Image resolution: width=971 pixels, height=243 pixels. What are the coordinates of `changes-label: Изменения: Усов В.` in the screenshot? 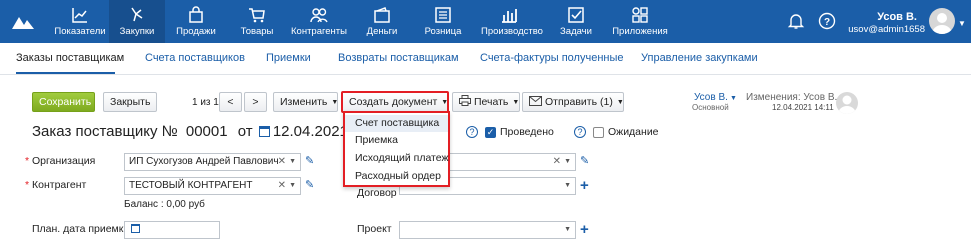 It's located at (792, 97).